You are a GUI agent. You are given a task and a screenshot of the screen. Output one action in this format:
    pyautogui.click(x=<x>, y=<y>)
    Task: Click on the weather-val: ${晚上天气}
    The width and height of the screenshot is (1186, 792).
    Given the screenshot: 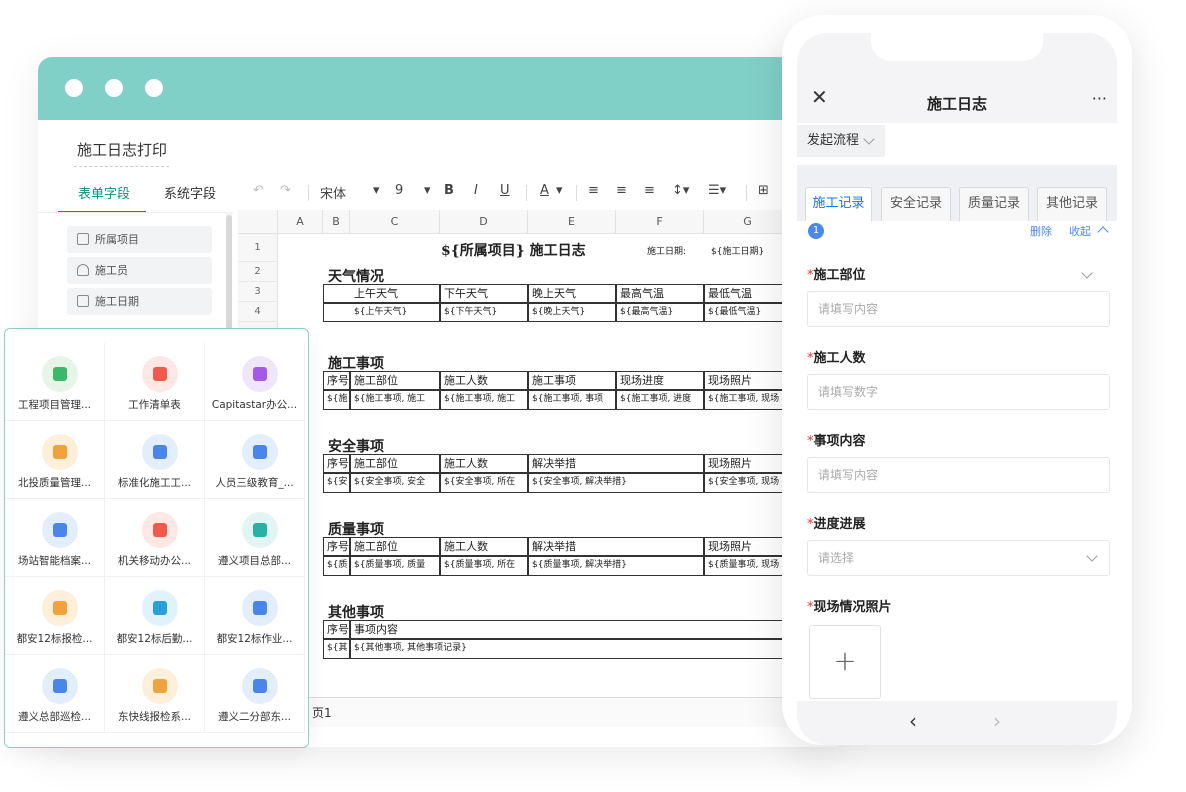 What is the action you would take?
    pyautogui.click(x=572, y=312)
    